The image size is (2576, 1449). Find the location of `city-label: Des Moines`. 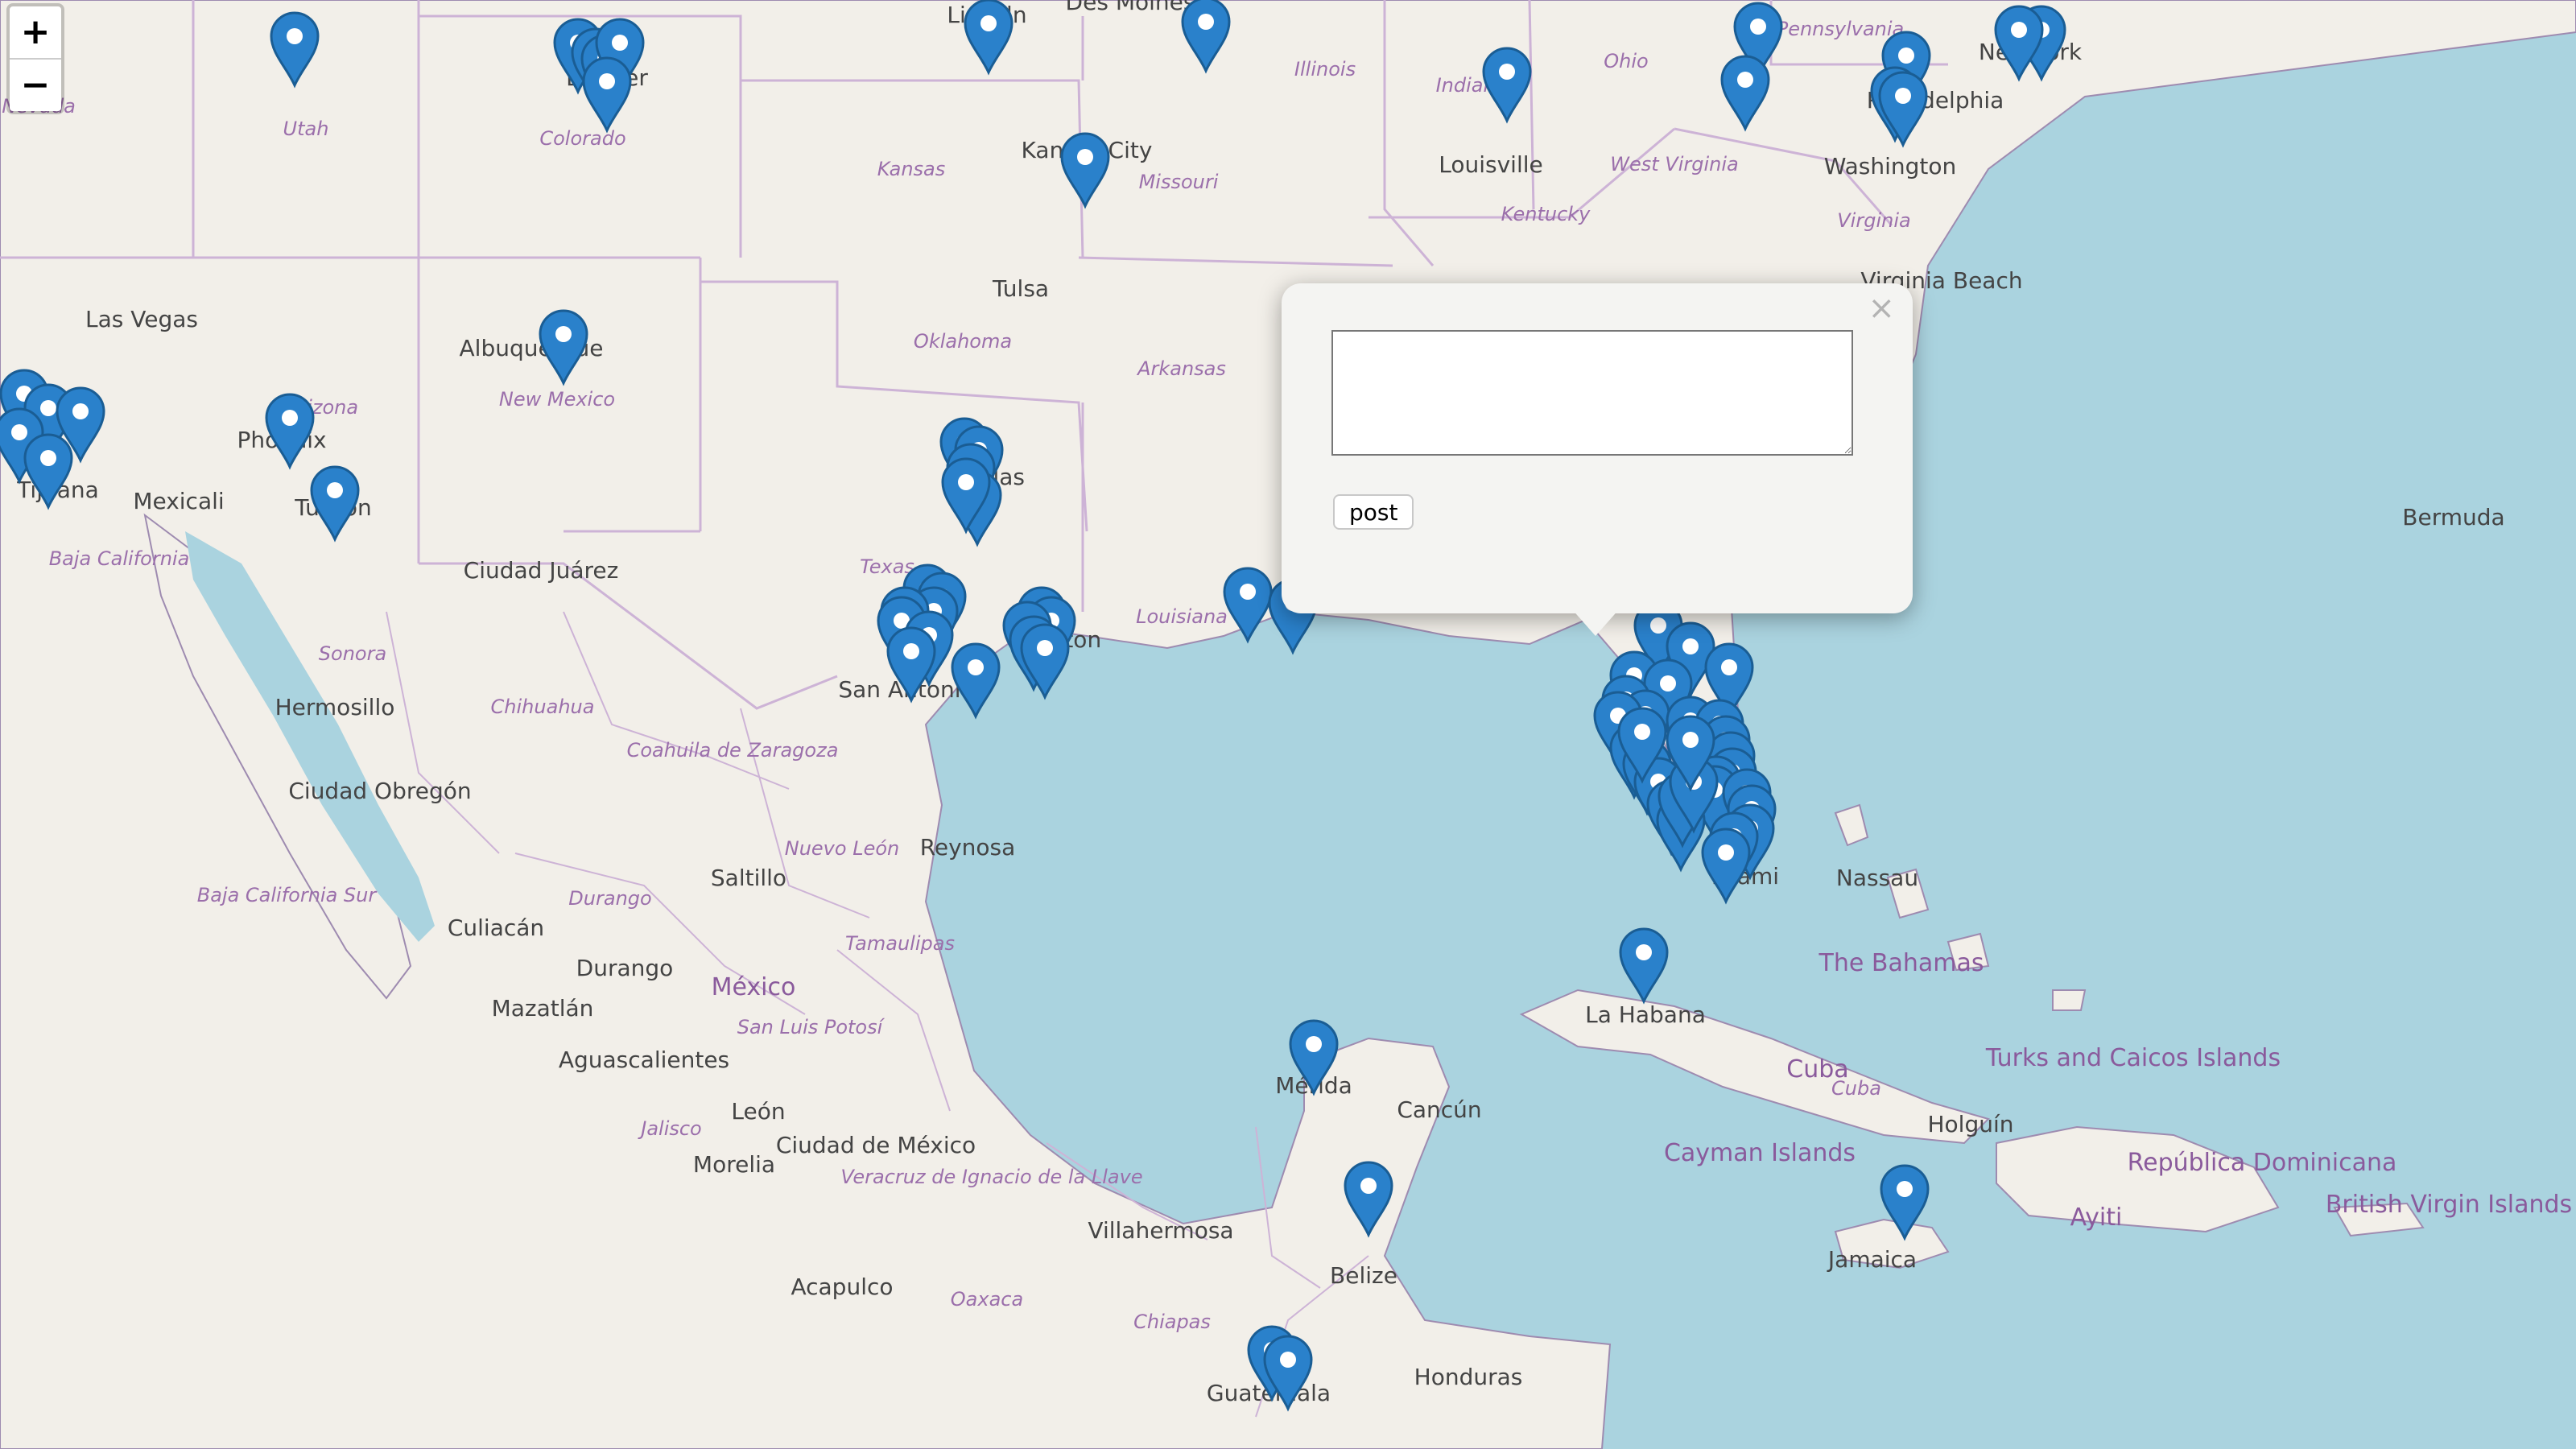

city-label: Des Moines is located at coordinates (1130, 7).